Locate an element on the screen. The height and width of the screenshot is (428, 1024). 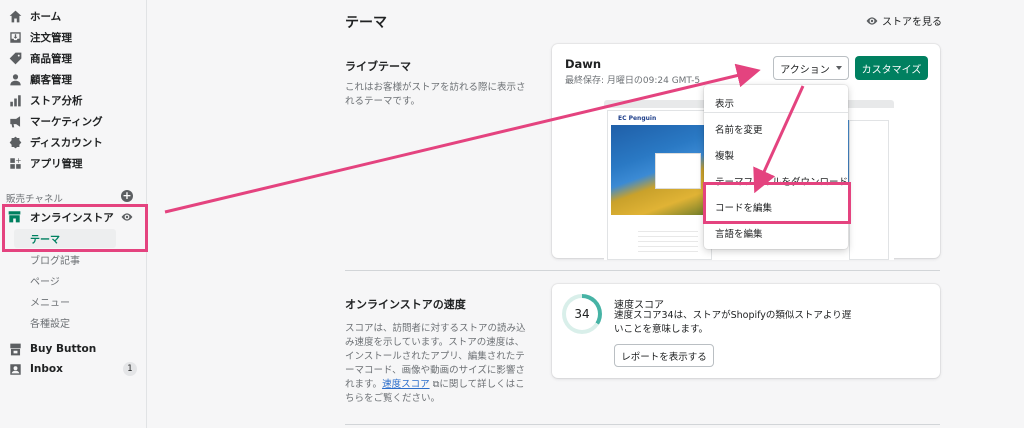
sidebar-item-label: 顧客管理 is located at coordinates (51, 79).